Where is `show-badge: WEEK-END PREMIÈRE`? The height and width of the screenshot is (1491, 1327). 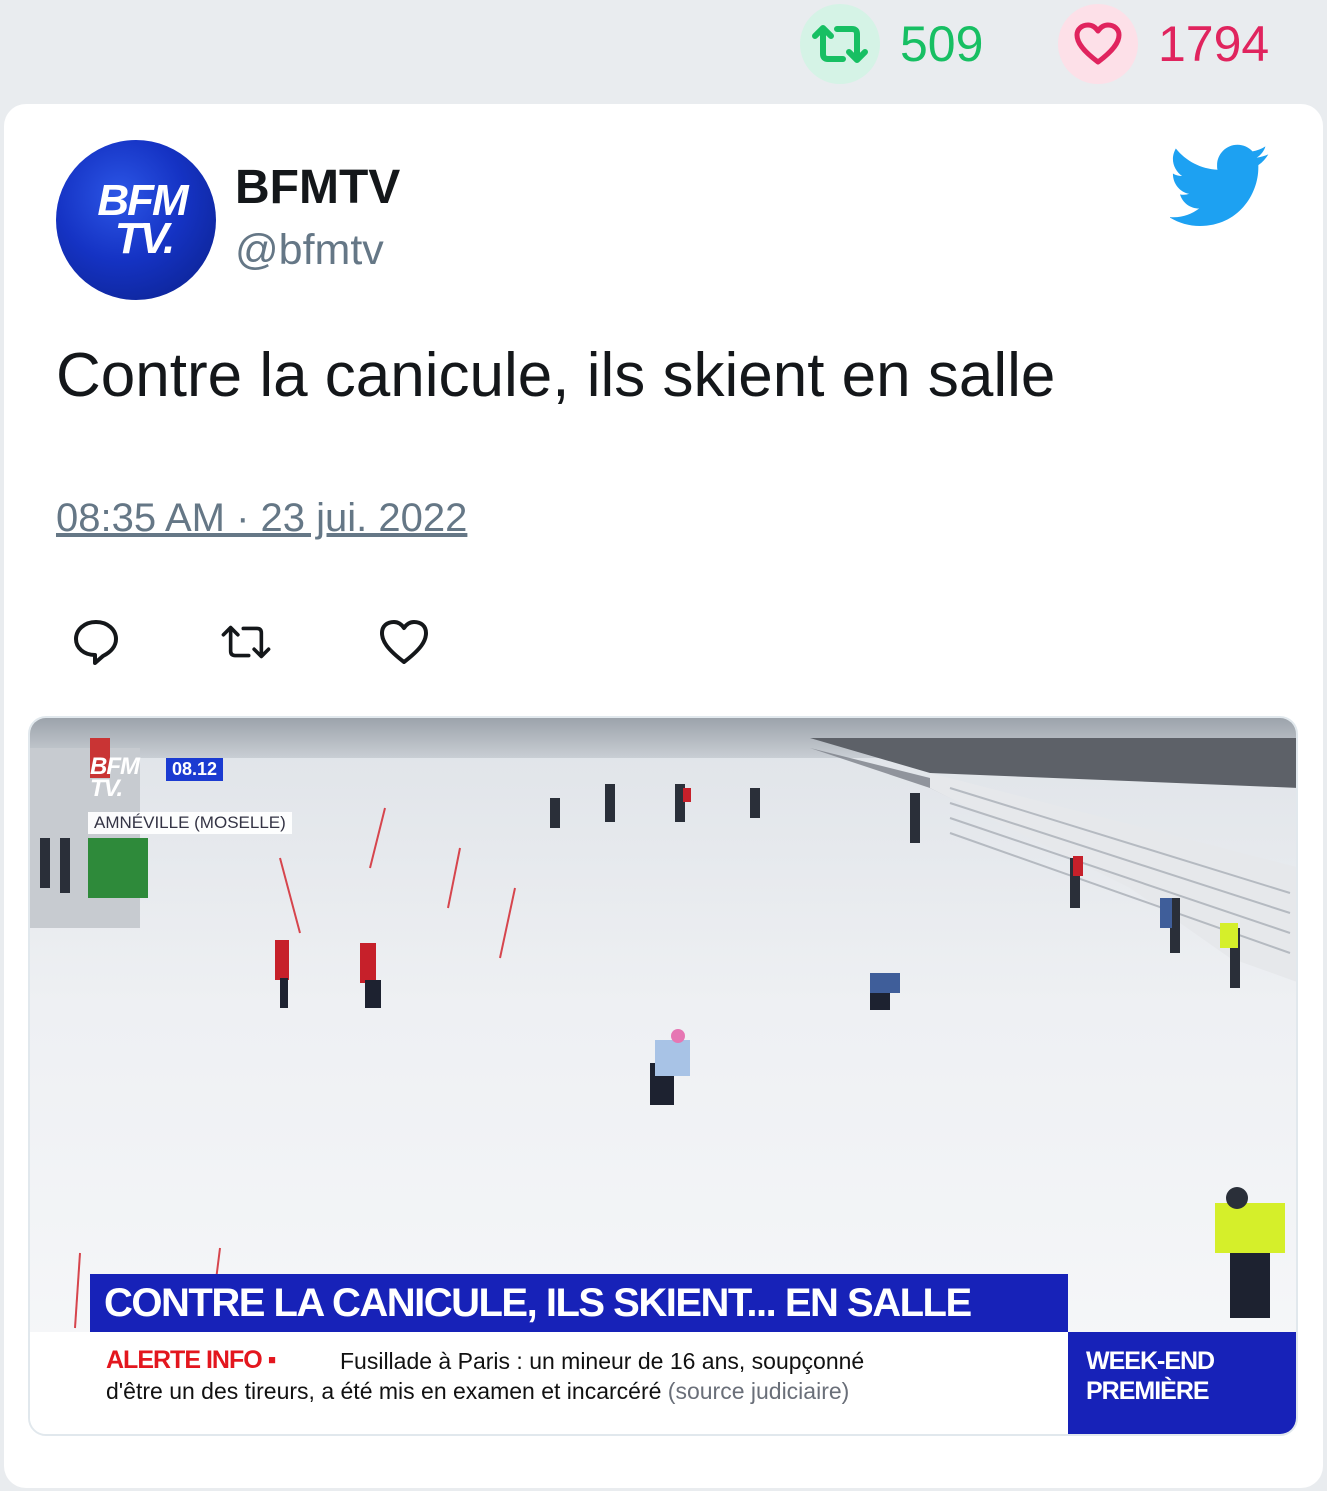
show-badge: WEEK-END PREMIÈRE is located at coordinates (1182, 1383).